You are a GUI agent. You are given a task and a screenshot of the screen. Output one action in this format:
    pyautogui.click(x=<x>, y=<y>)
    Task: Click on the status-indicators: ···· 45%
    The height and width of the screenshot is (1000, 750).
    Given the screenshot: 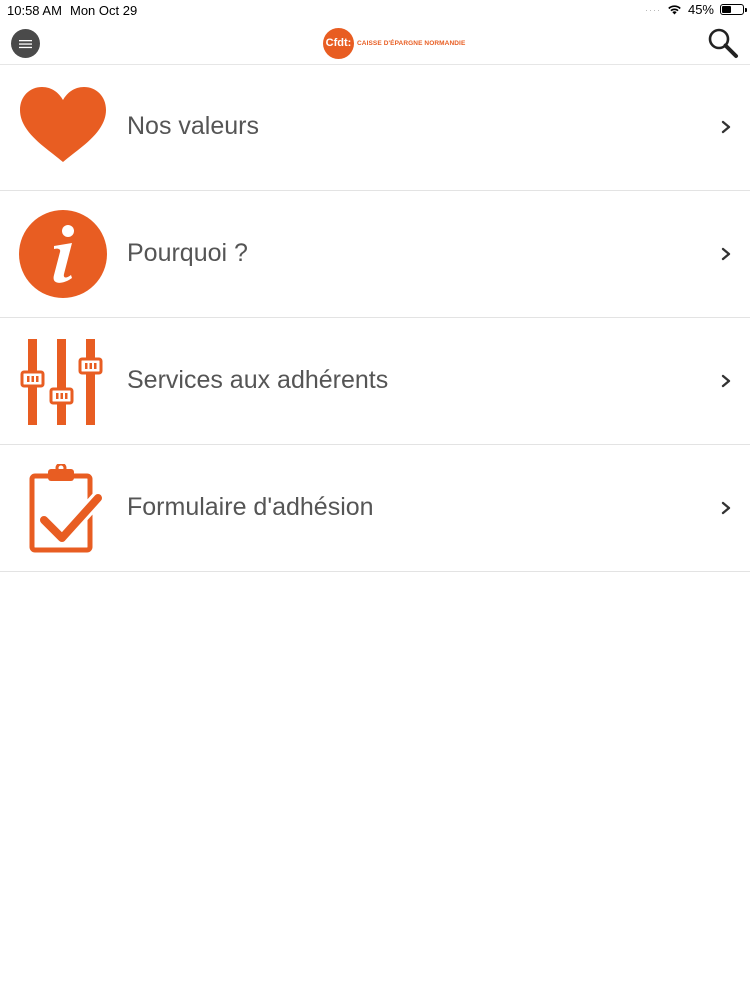 What is the action you would take?
    pyautogui.click(x=695, y=9)
    